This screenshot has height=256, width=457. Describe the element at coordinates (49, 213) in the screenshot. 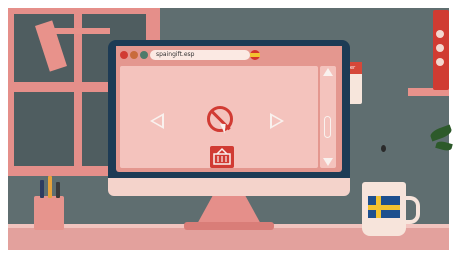

I see `pencil-cup` at that location.